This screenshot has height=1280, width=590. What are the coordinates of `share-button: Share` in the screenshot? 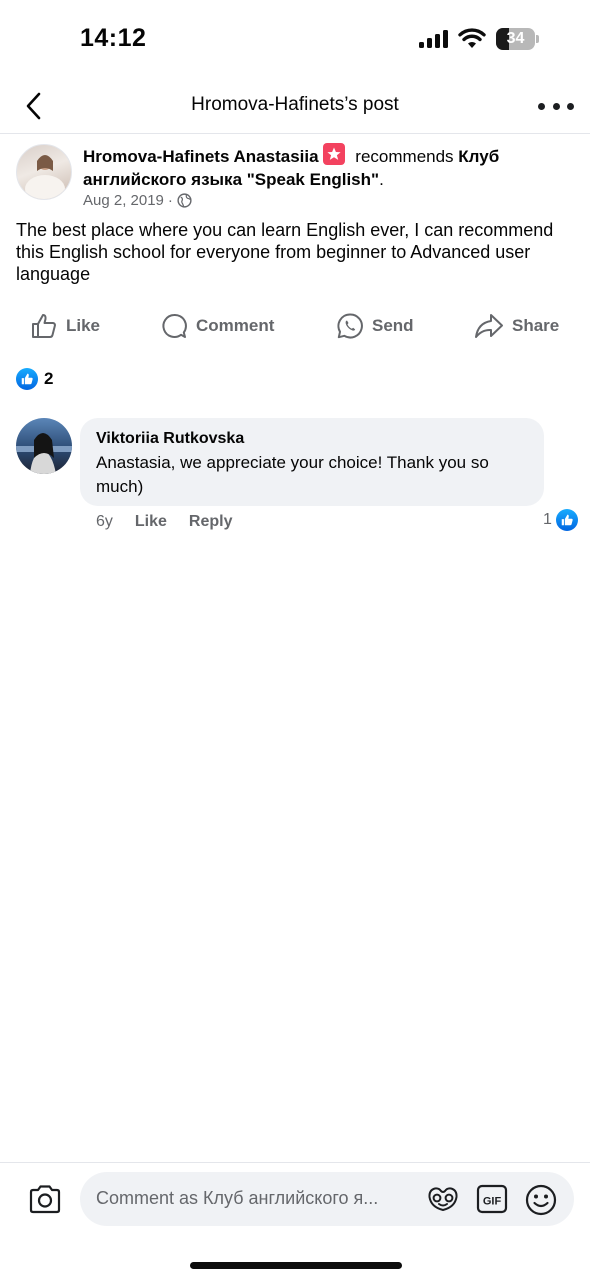 It's located at (516, 326).